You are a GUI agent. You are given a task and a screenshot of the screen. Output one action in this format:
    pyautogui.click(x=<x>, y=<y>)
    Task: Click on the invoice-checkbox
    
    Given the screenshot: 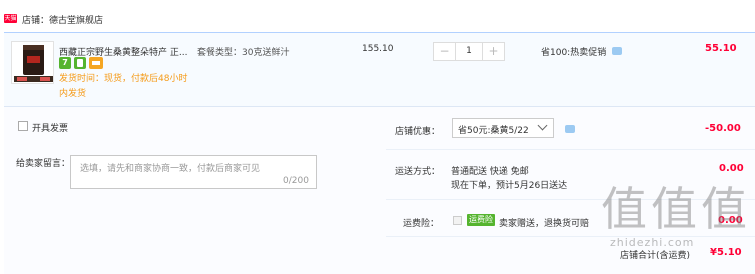 What is the action you would take?
    pyautogui.click(x=23, y=126)
    